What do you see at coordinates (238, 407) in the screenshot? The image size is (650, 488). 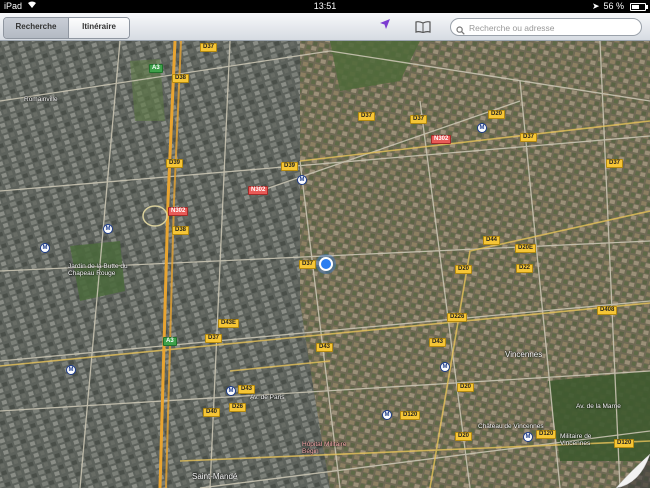 I see `road-label: D26` at bounding box center [238, 407].